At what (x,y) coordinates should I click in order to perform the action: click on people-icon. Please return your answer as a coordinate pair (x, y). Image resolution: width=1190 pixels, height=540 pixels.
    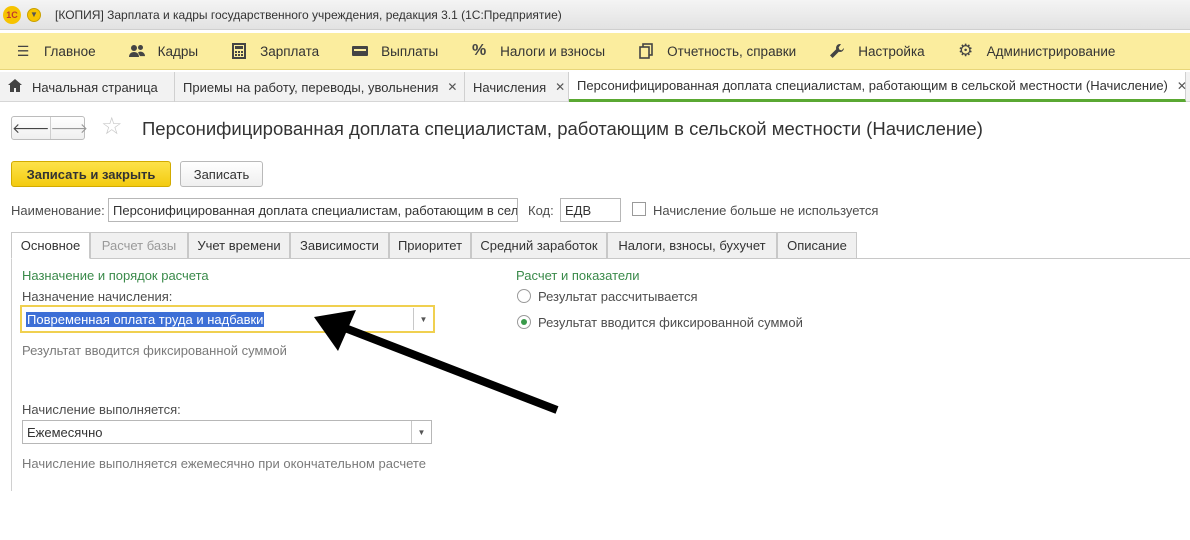
    Looking at the image, I should click on (137, 51).